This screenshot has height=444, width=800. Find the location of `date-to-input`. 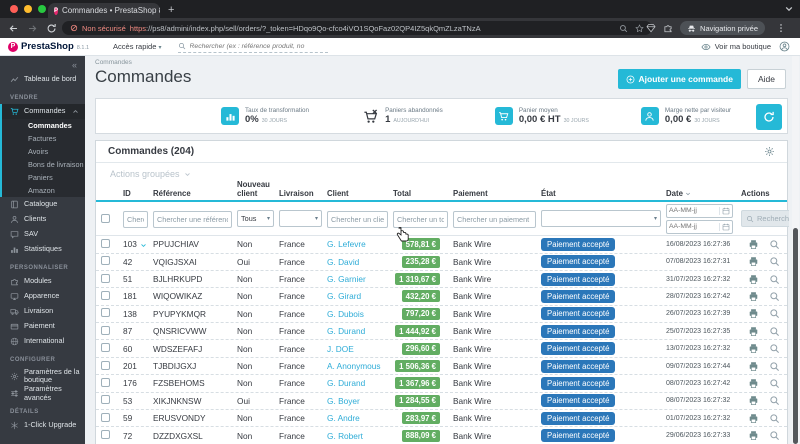

date-to-input is located at coordinates (693, 227).